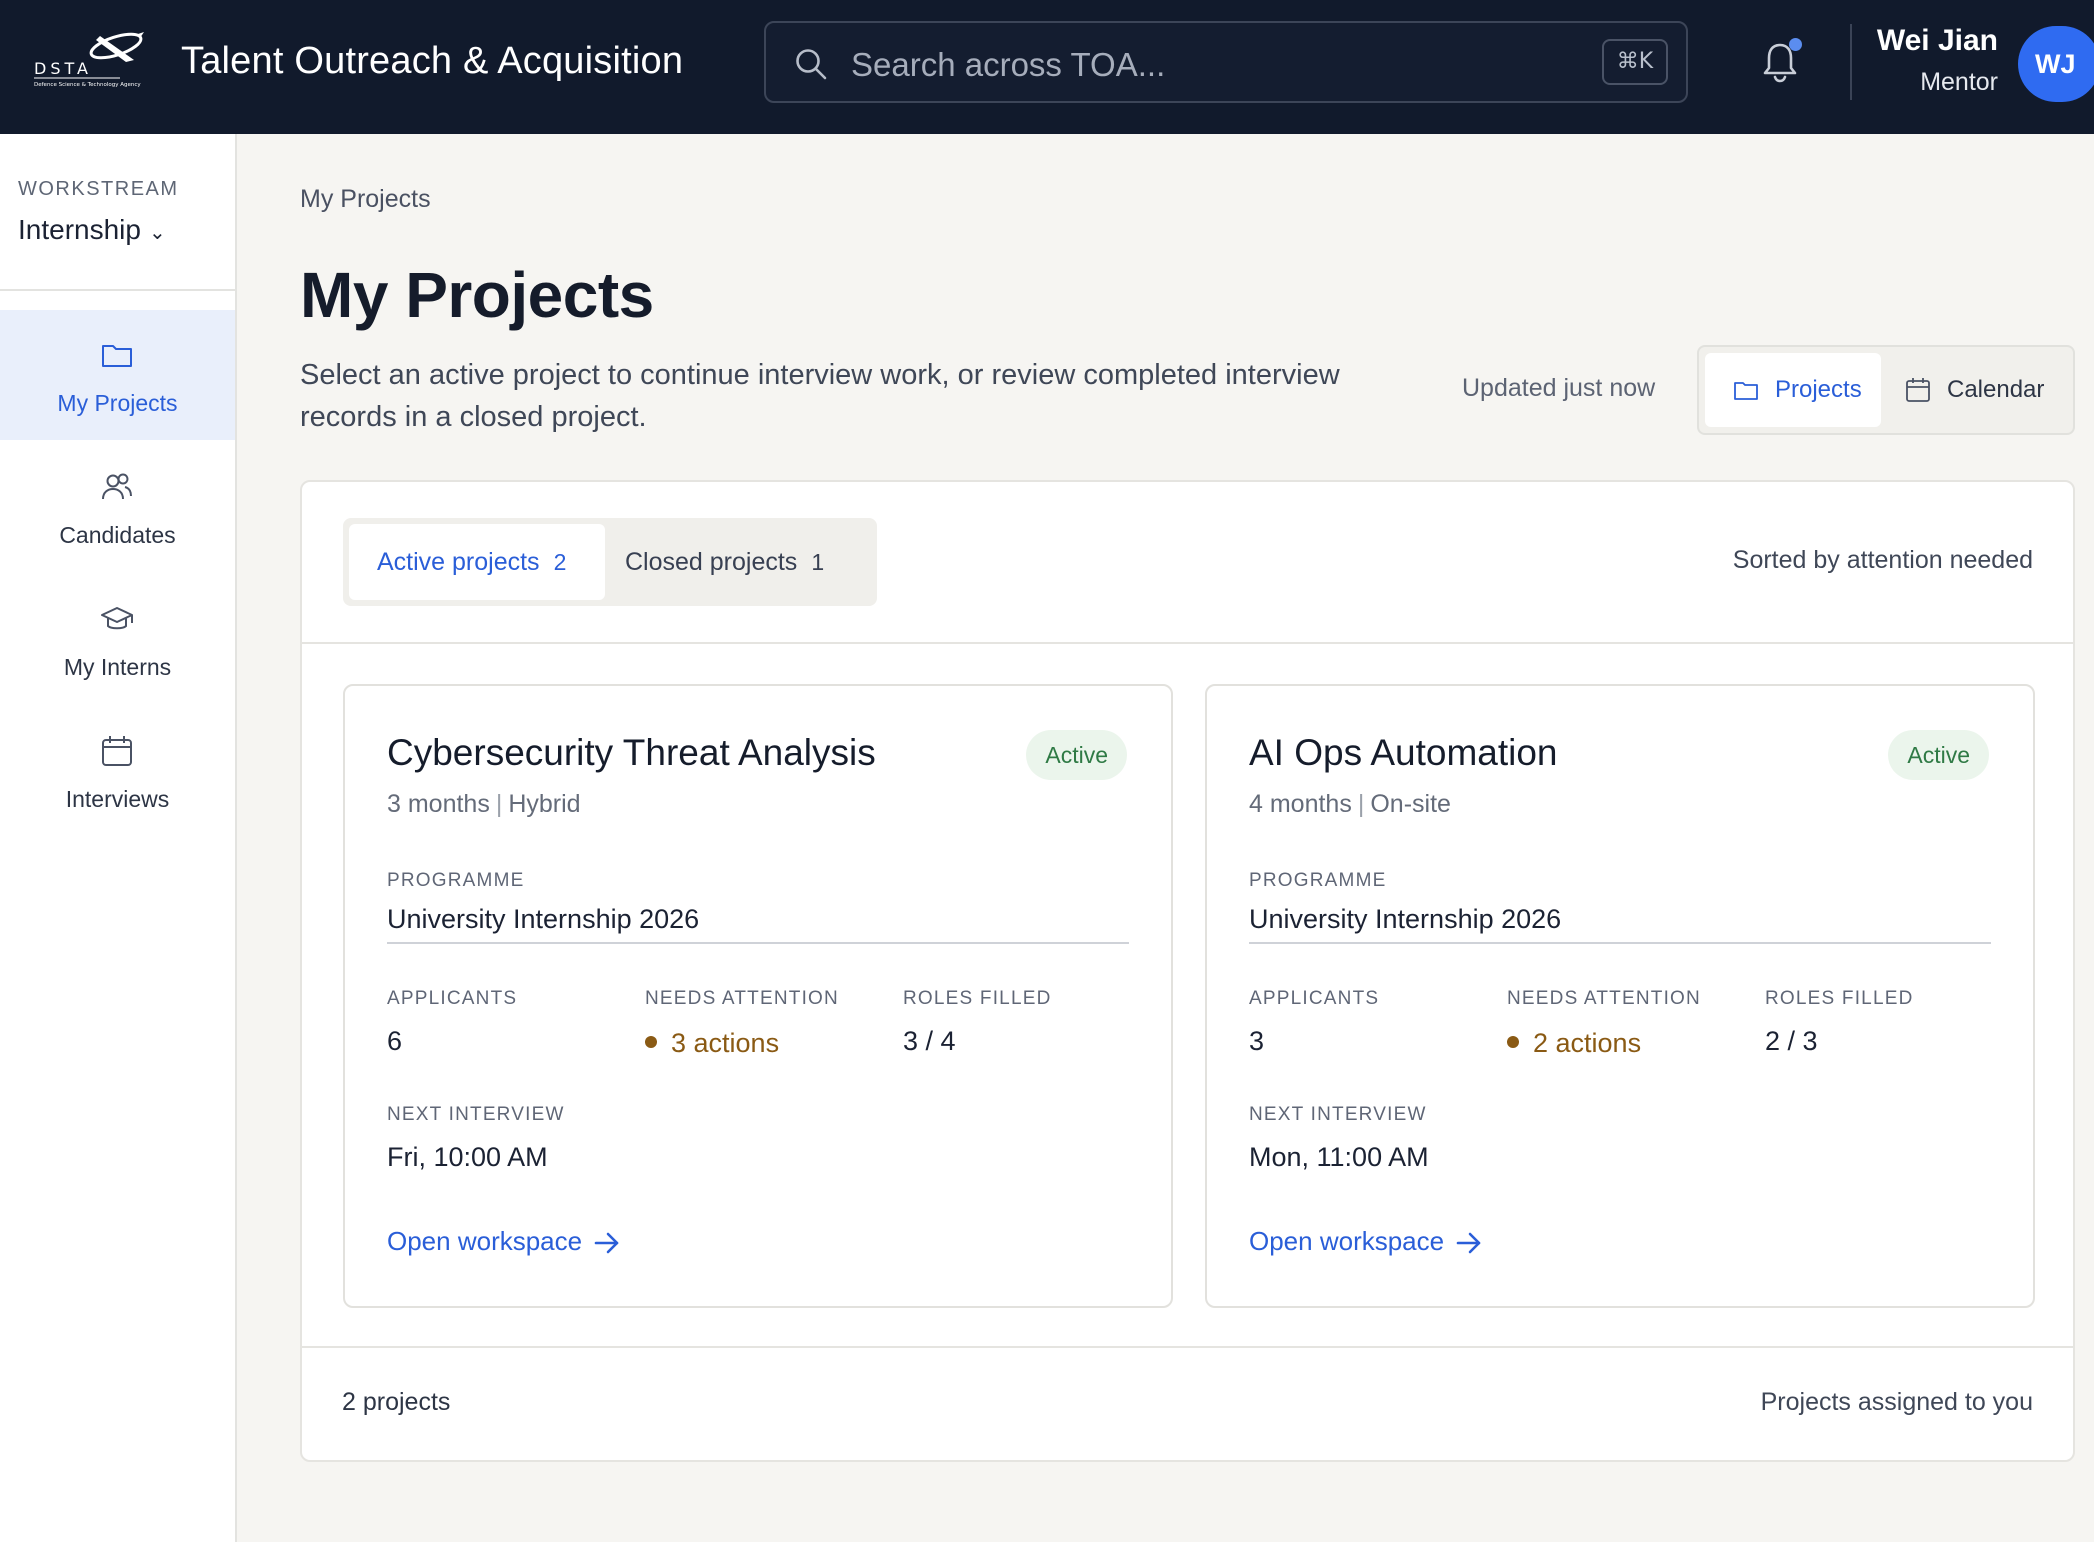  I want to click on next-interview-value: Fri, 10:00 AM, so click(467, 1157).